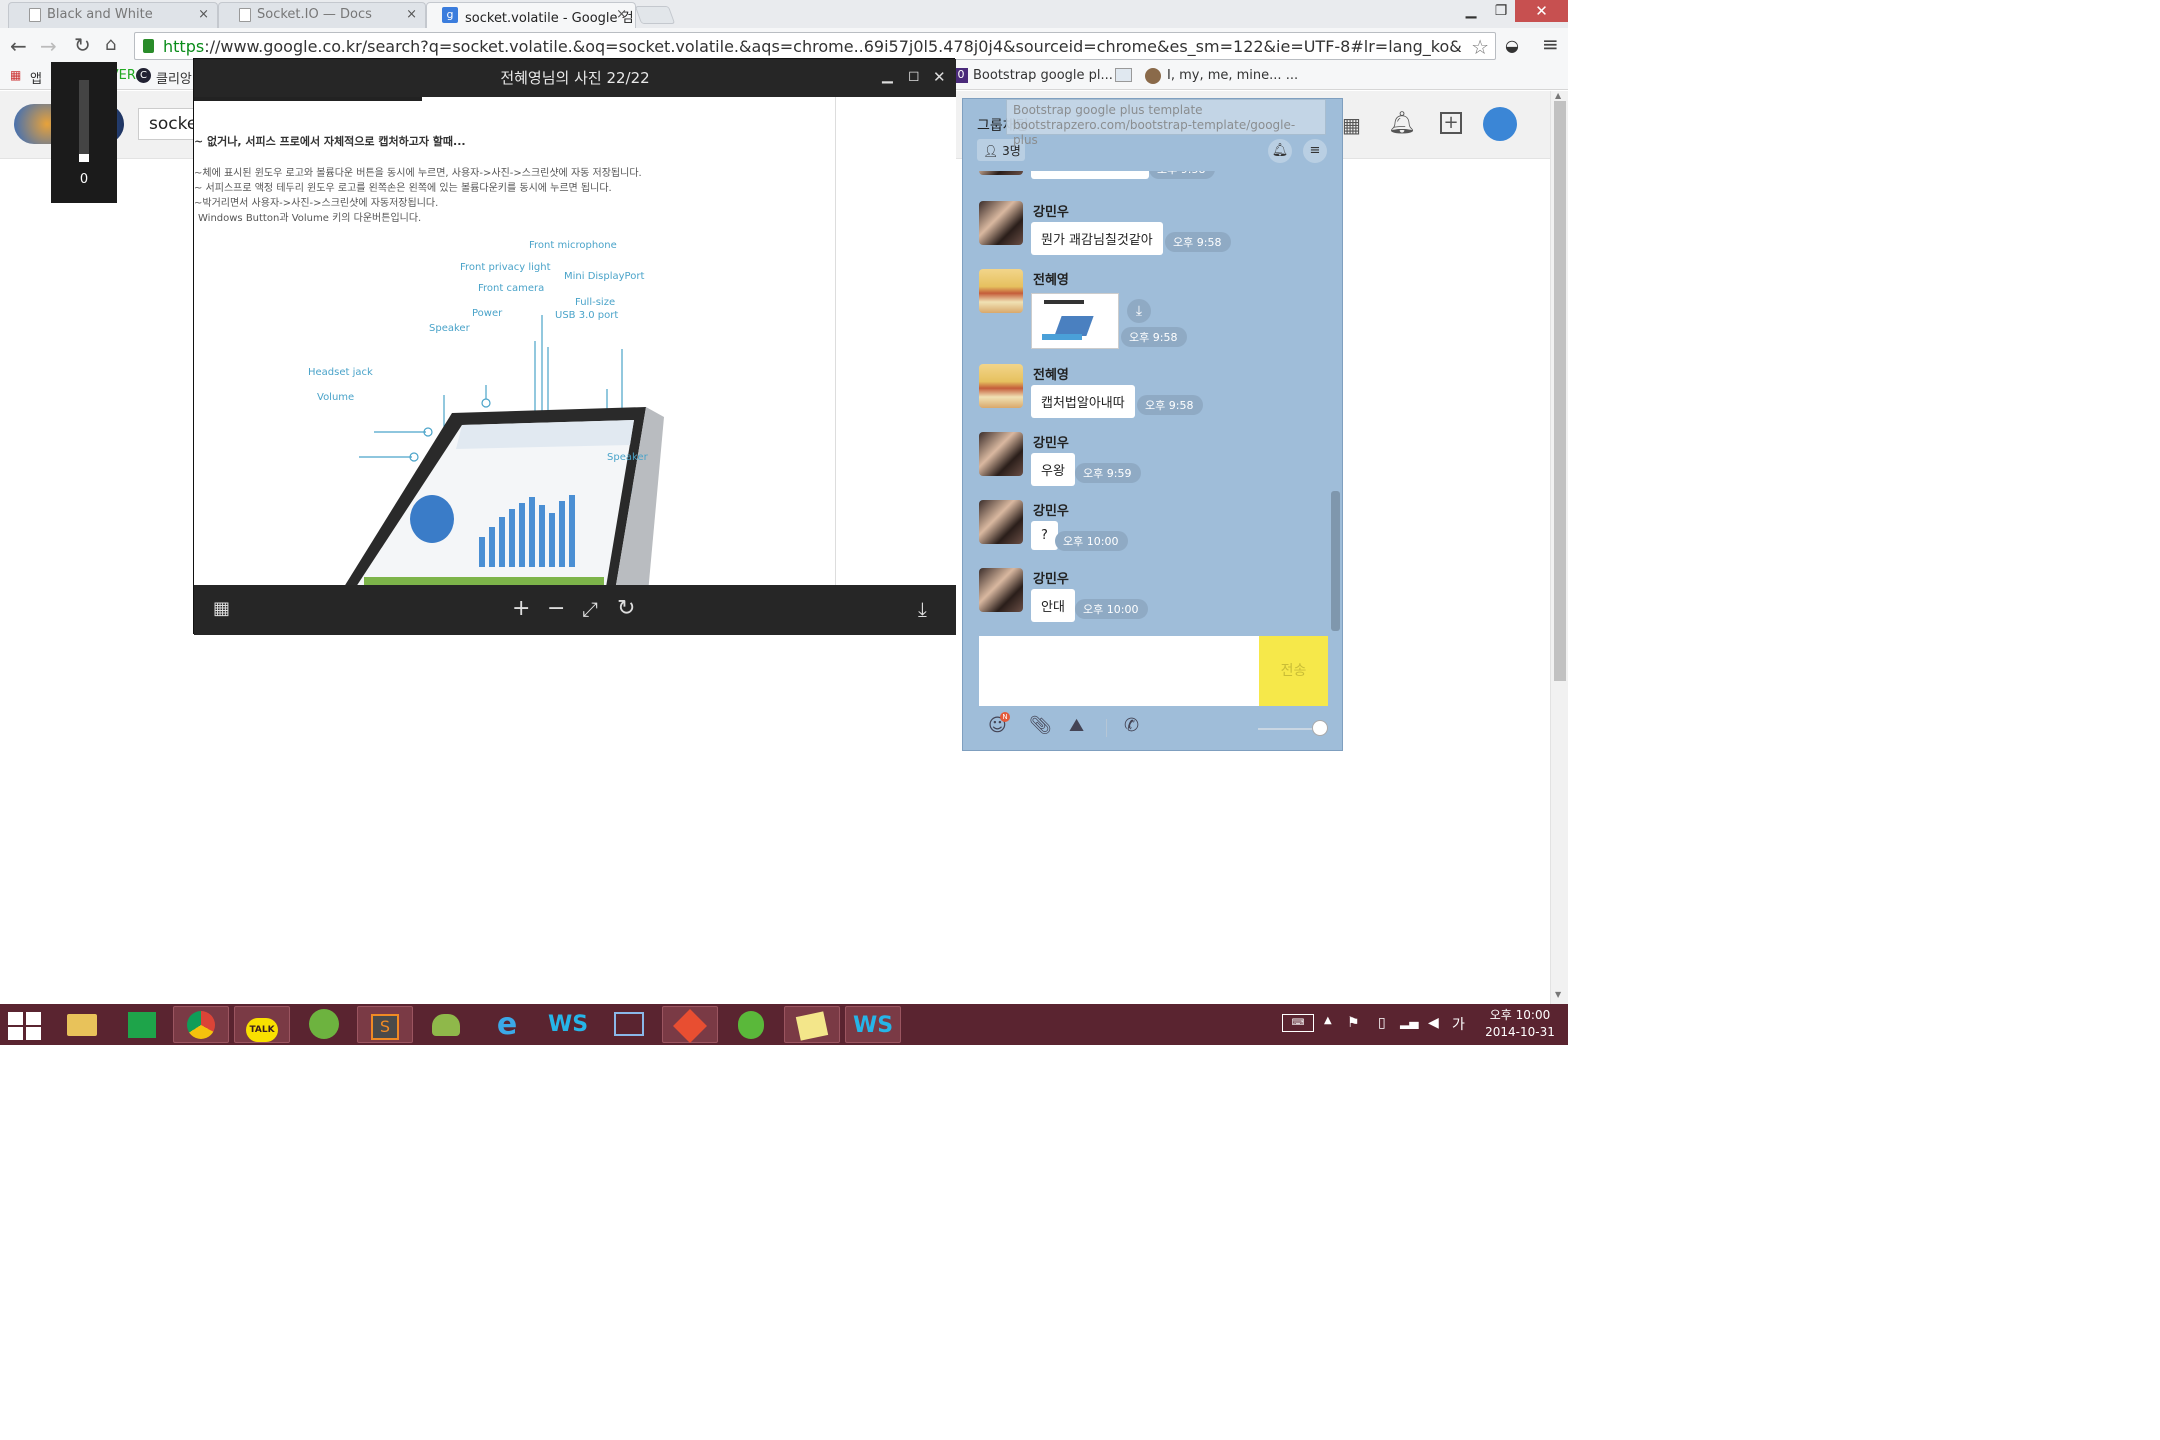  What do you see at coordinates (48, 46) in the screenshot?
I see `forward-icon: →` at bounding box center [48, 46].